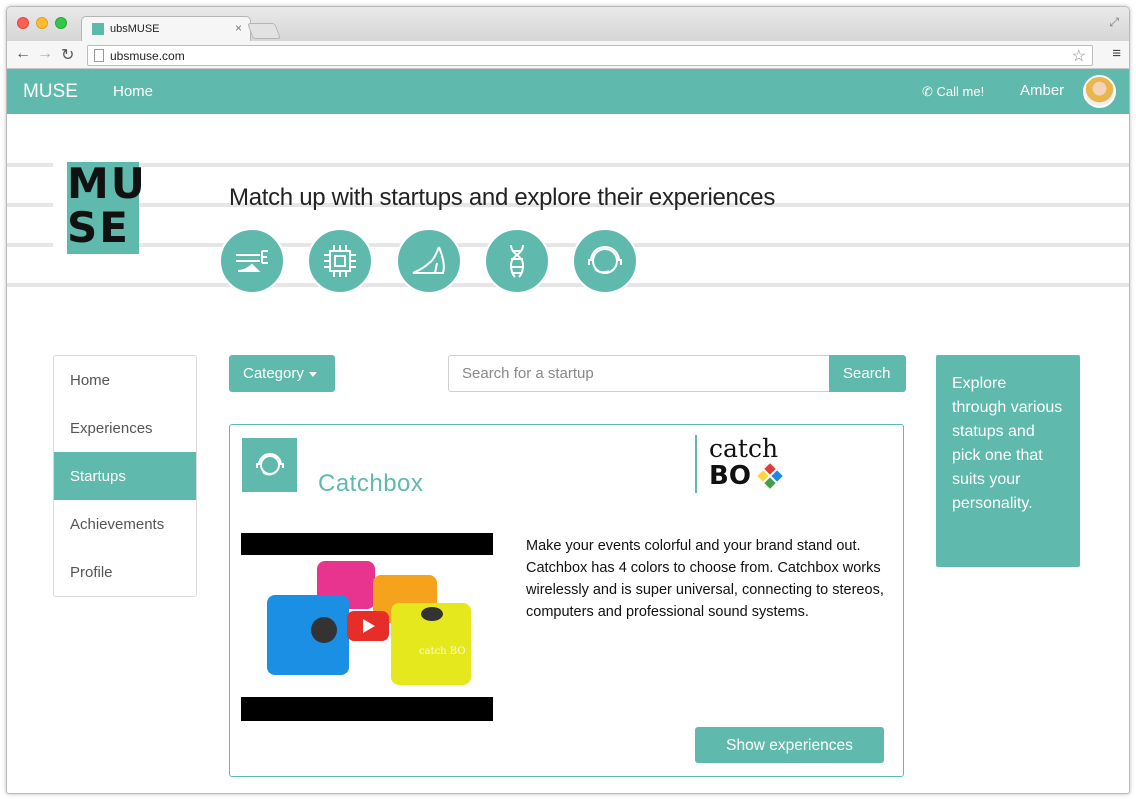 Image resolution: width=1136 pixels, height=800 pixels. Describe the element at coordinates (23, 23) in the screenshot. I see `close-window-button` at that location.